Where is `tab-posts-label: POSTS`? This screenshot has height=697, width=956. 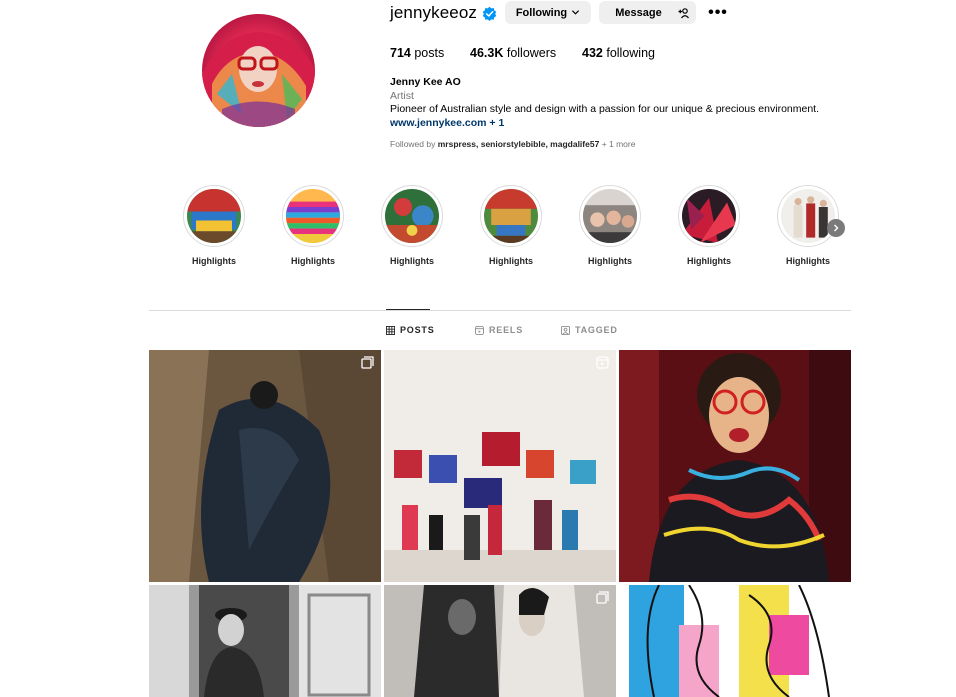 tab-posts-label: POSTS is located at coordinates (417, 330).